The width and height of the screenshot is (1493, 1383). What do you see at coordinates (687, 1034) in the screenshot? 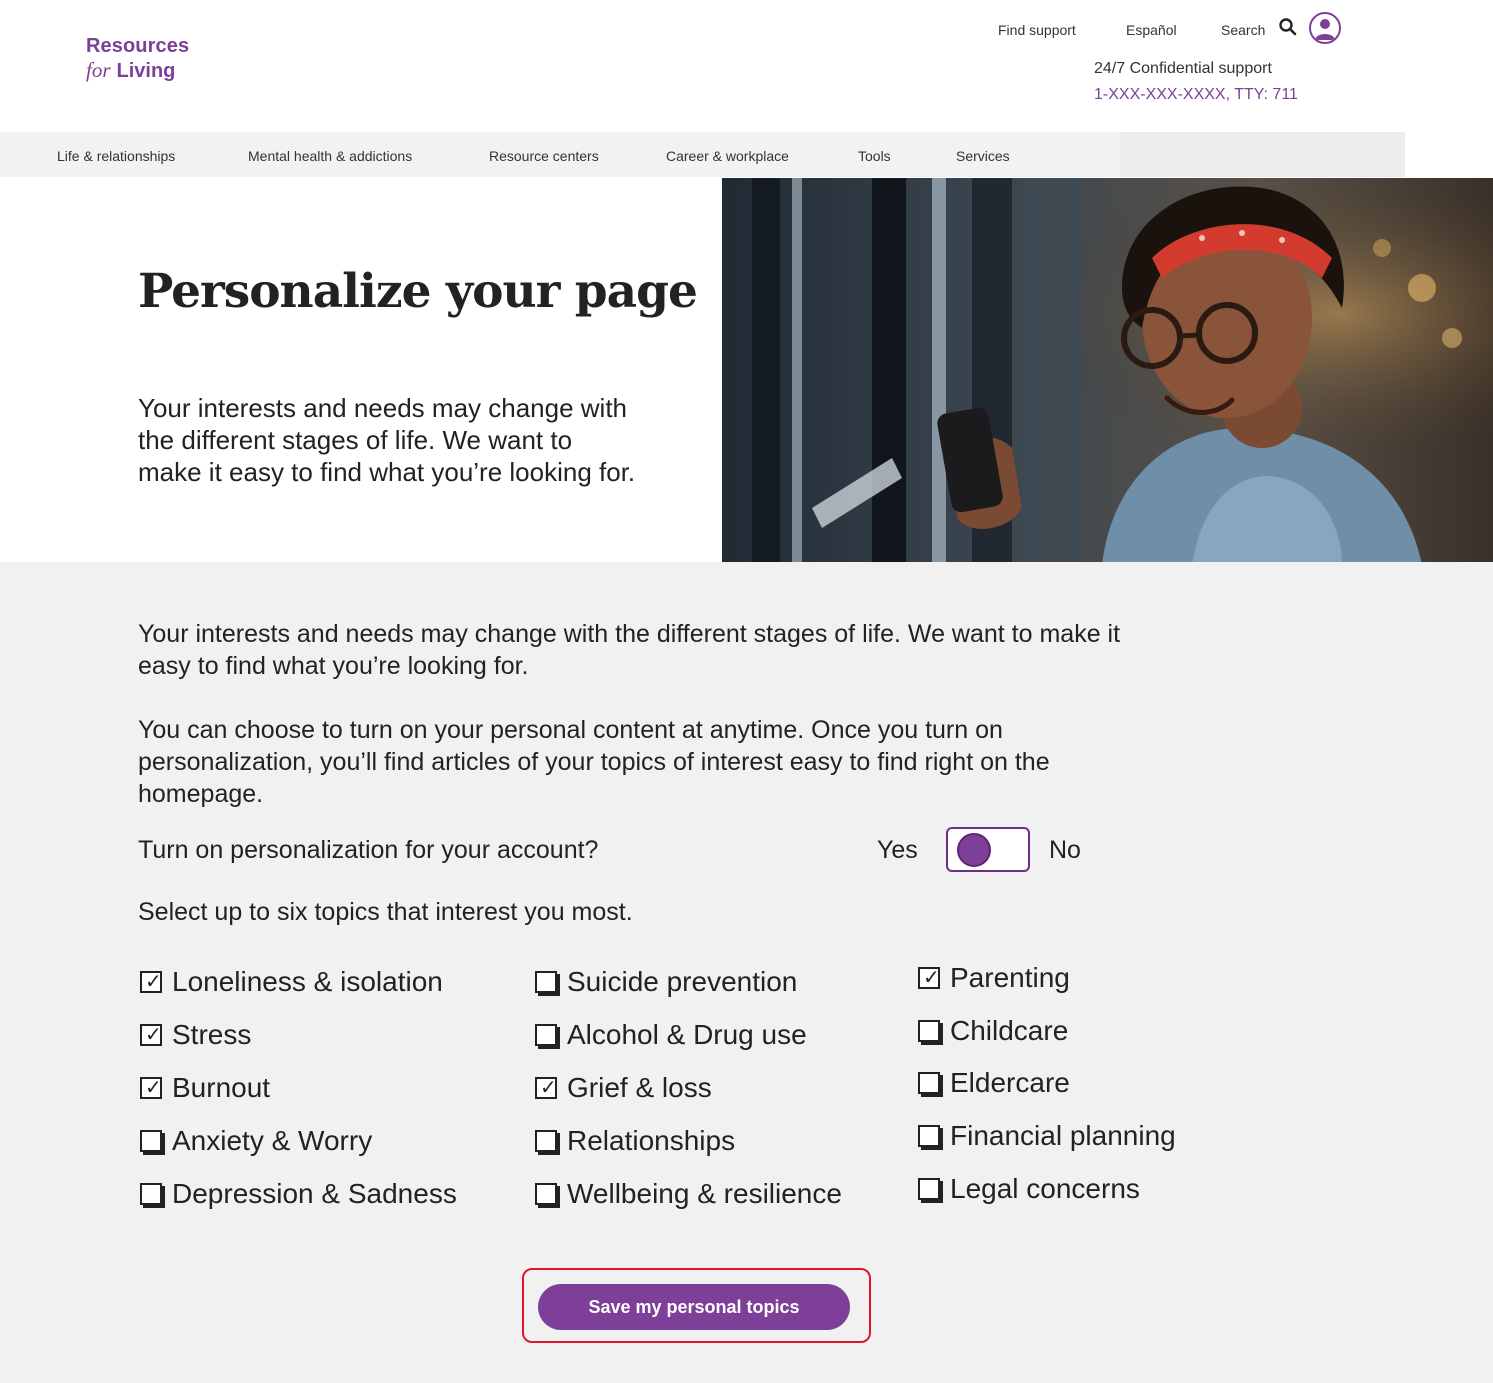
I see `topic-label: Alcohol & Drug use` at bounding box center [687, 1034].